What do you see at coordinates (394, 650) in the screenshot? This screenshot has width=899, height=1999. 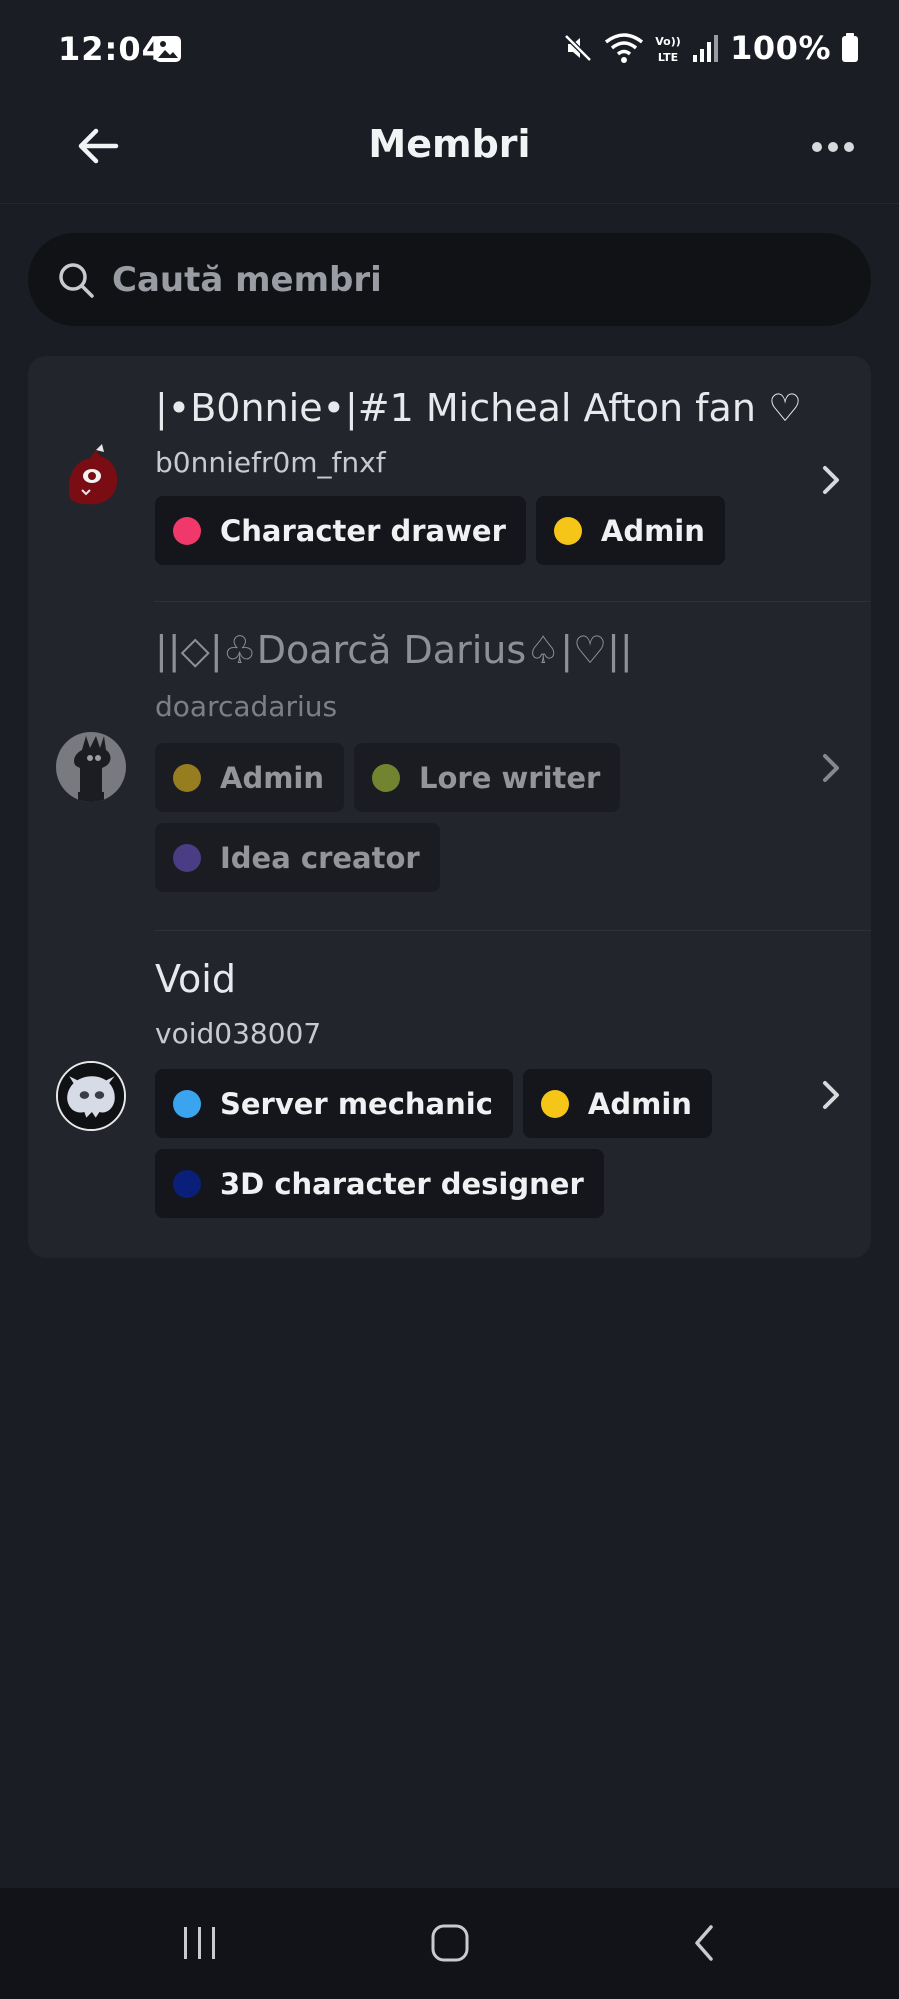 I see `member-display-name: ||◇|♧Doarcă Darius♤|♡||` at bounding box center [394, 650].